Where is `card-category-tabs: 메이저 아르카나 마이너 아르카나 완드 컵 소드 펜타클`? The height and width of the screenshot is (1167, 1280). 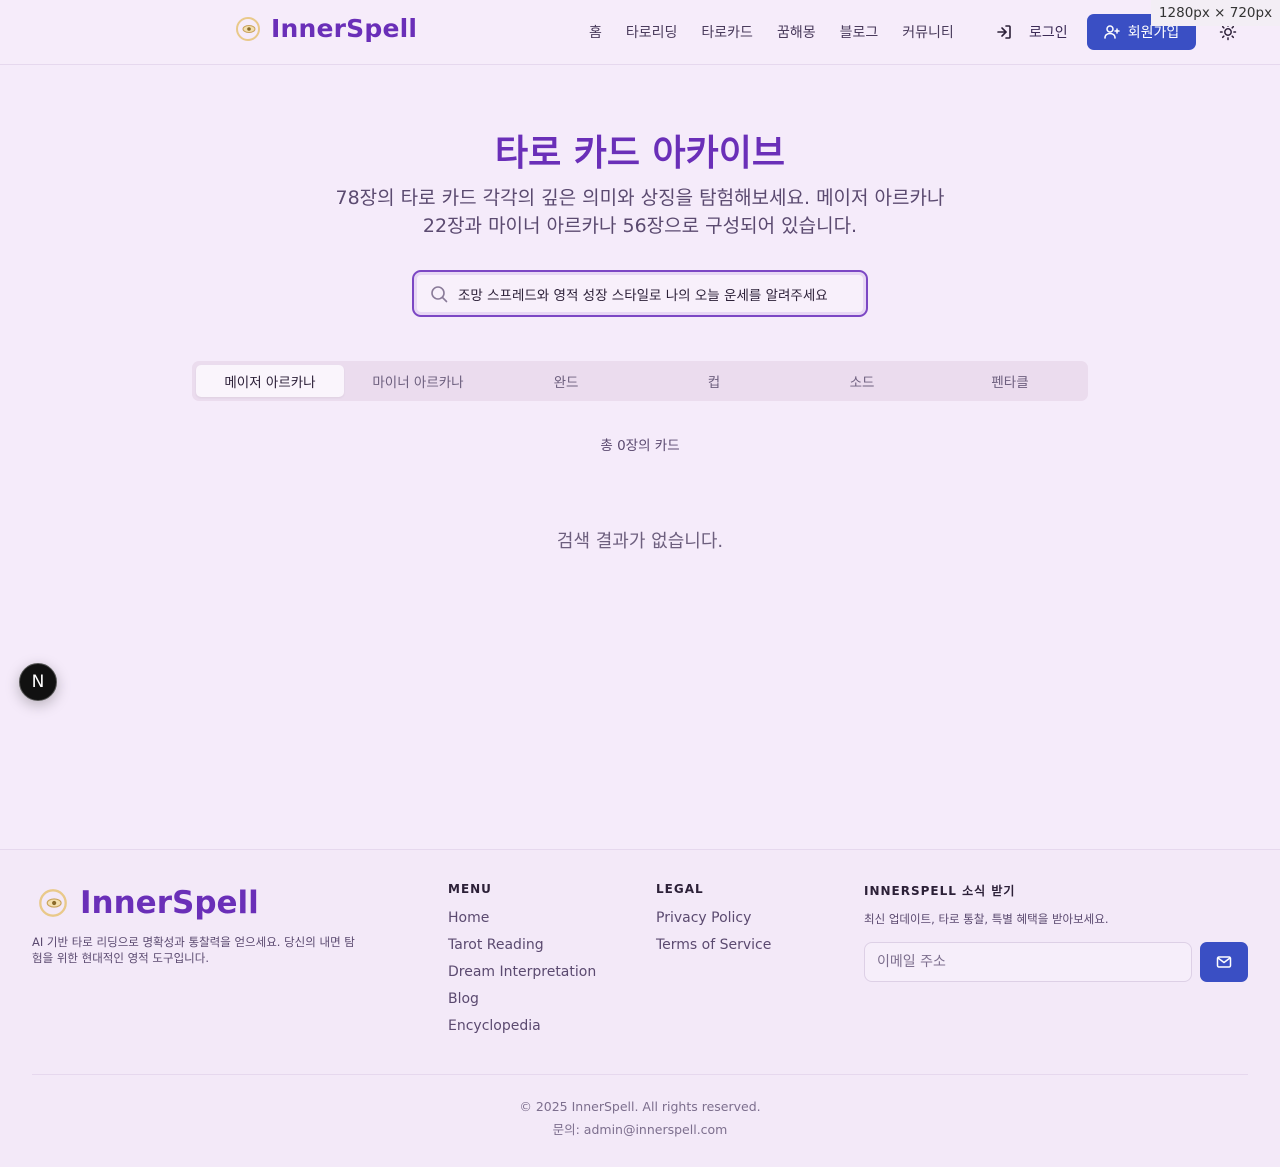
card-category-tabs: 메이저 아르카나 마이너 아르카나 완드 컵 소드 펜타클 is located at coordinates (640, 381).